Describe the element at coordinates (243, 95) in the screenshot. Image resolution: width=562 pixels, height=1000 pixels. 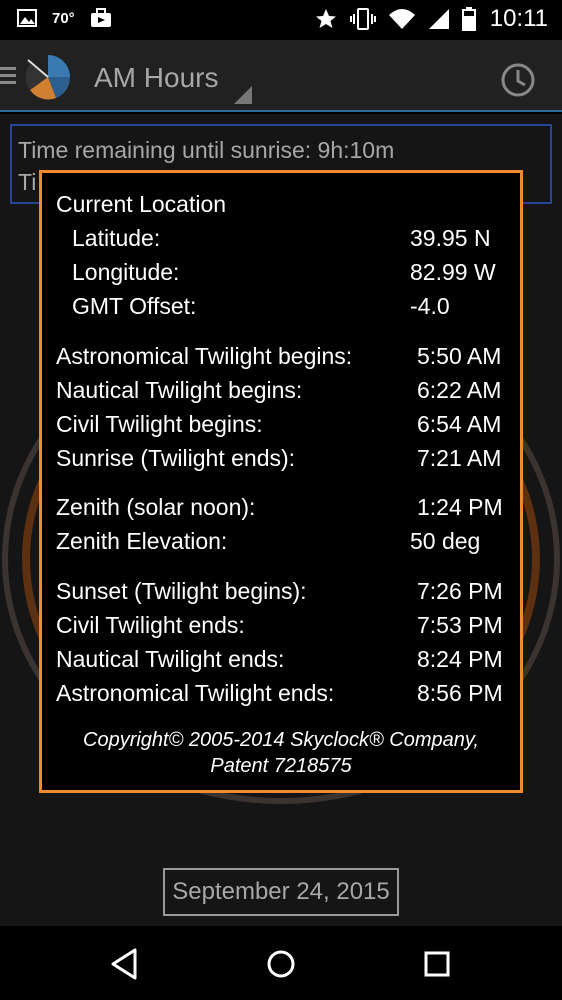
I see `spinner-dropdown-icon` at that location.